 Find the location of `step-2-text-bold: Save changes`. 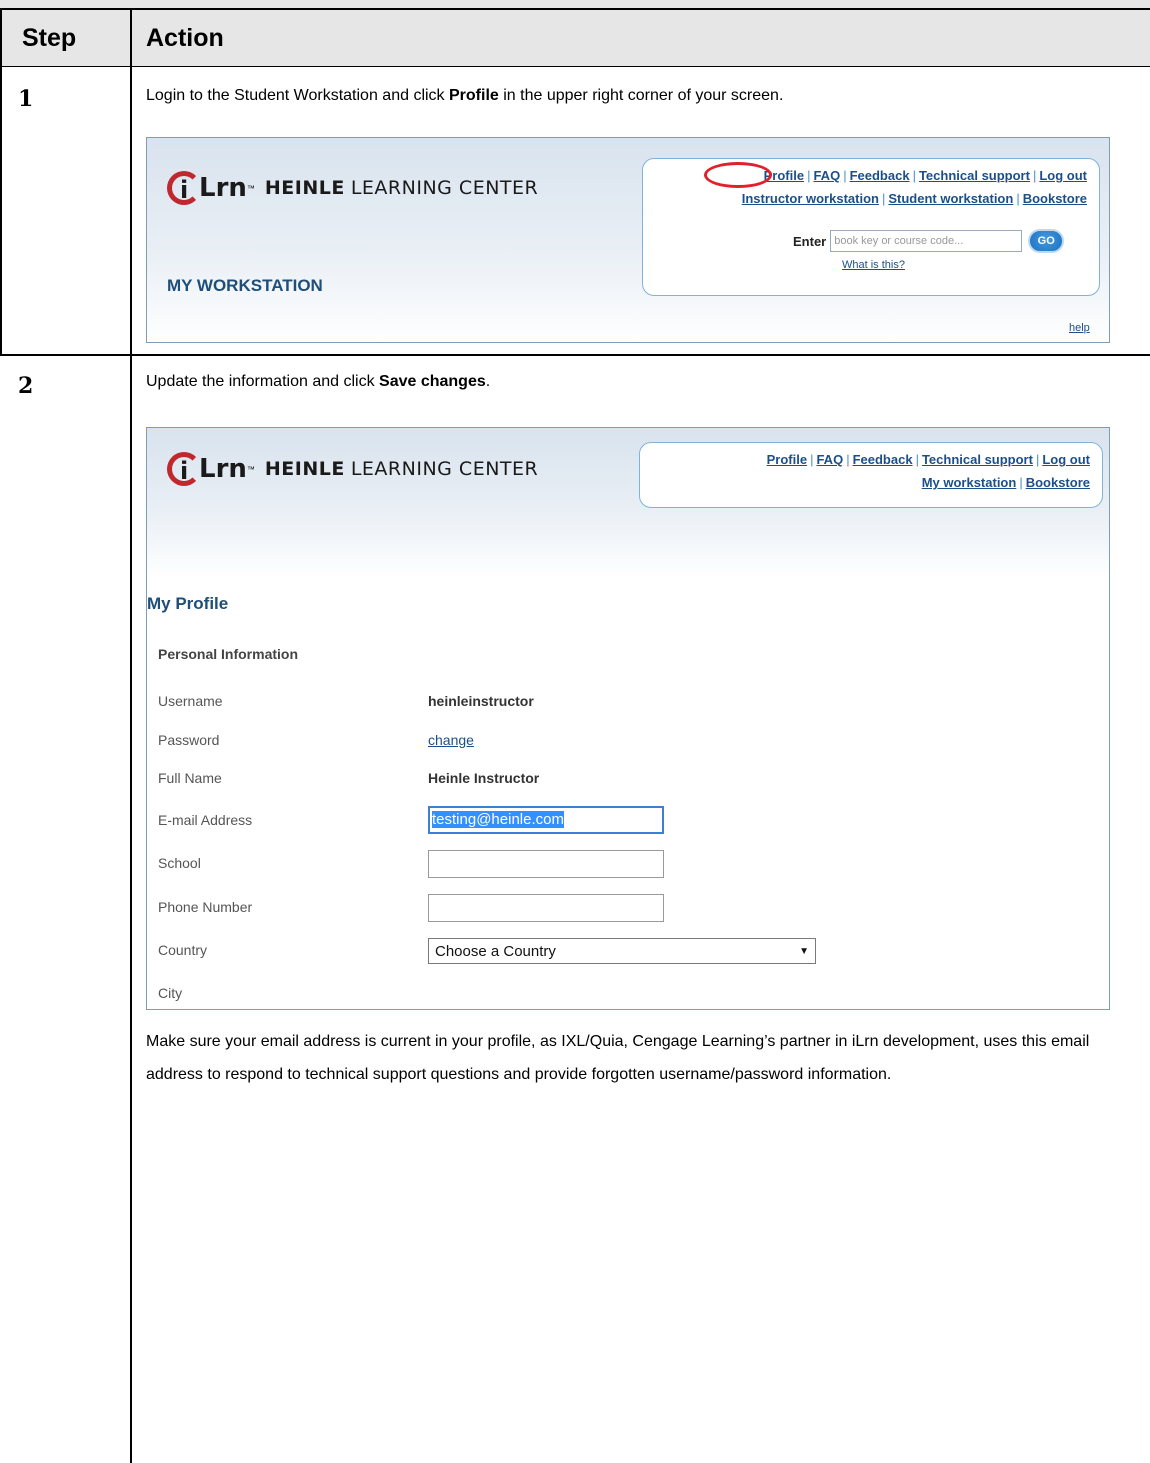

step-2-text-bold: Save changes is located at coordinates (432, 381).